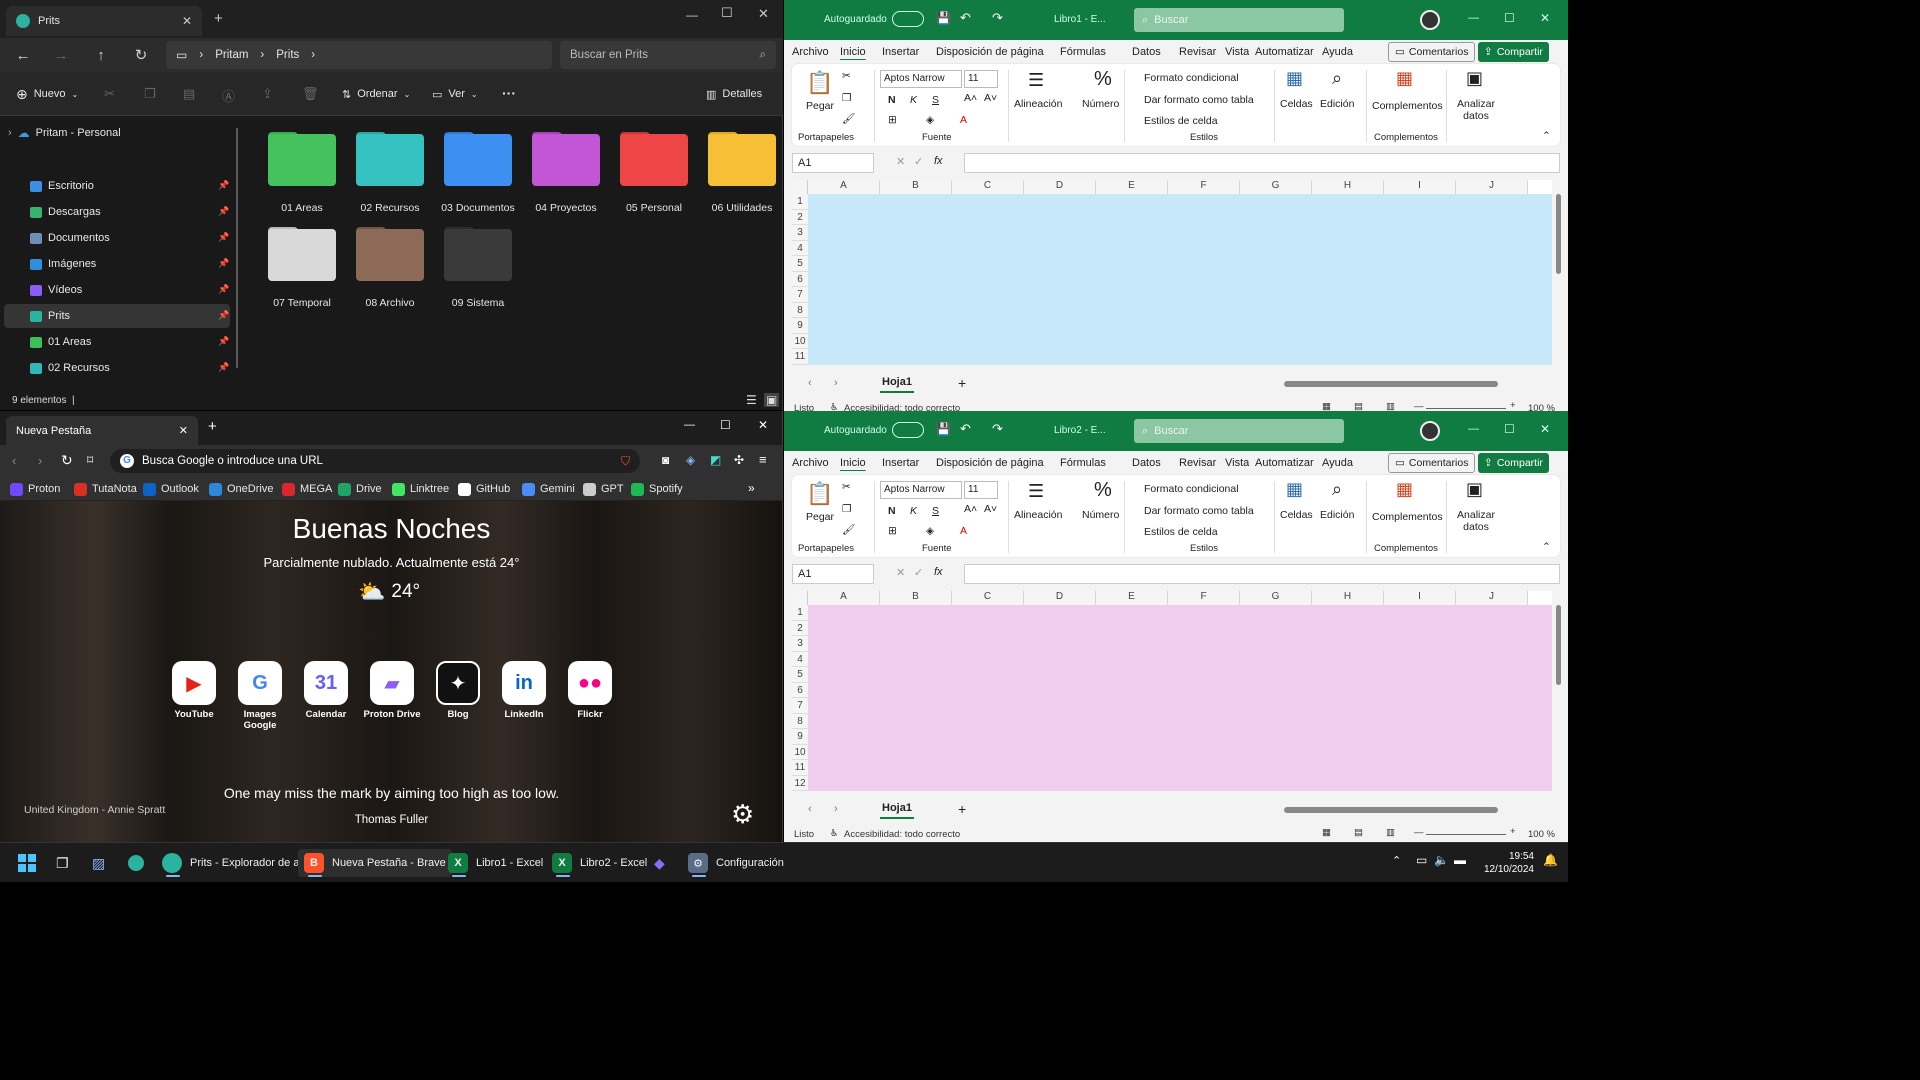  I want to click on paste-label: Pegar, so click(820, 517).